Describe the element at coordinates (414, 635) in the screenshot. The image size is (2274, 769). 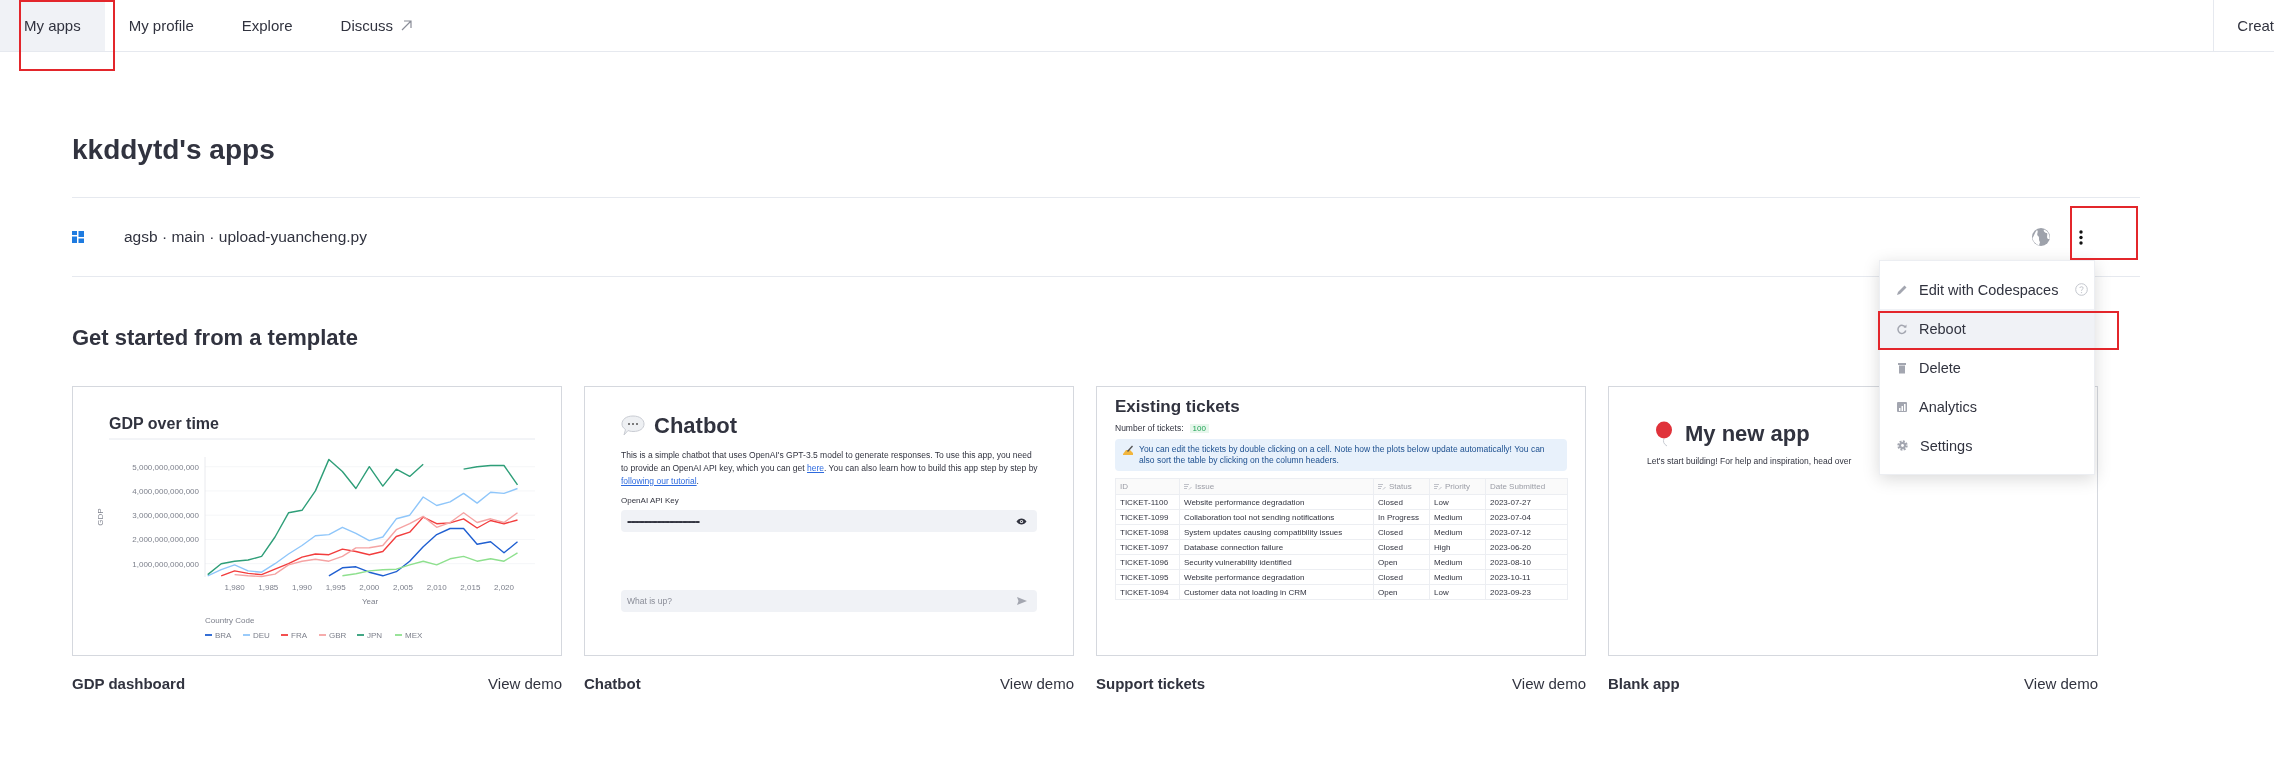
I see `legend-label: MEX` at that location.